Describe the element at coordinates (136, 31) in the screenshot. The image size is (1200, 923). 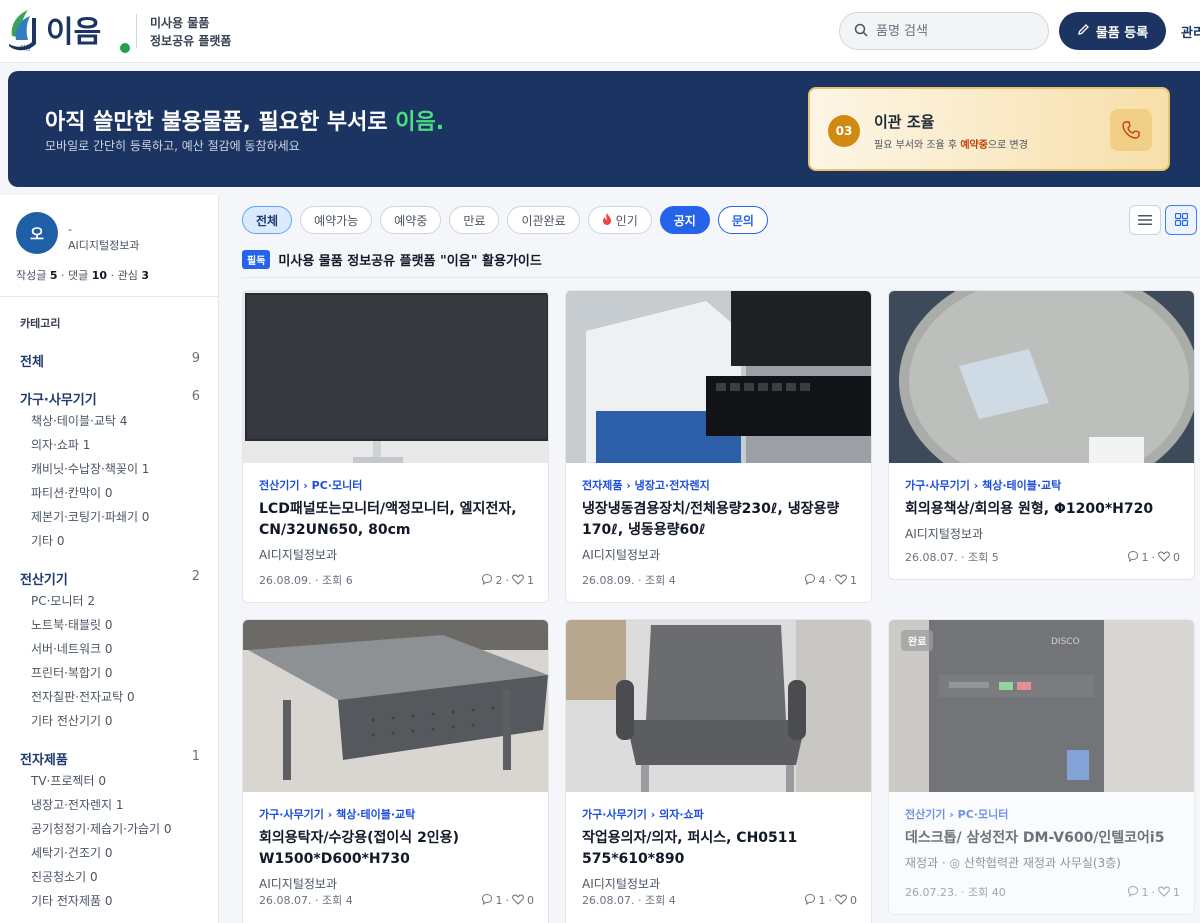
I see `logo-divider` at that location.